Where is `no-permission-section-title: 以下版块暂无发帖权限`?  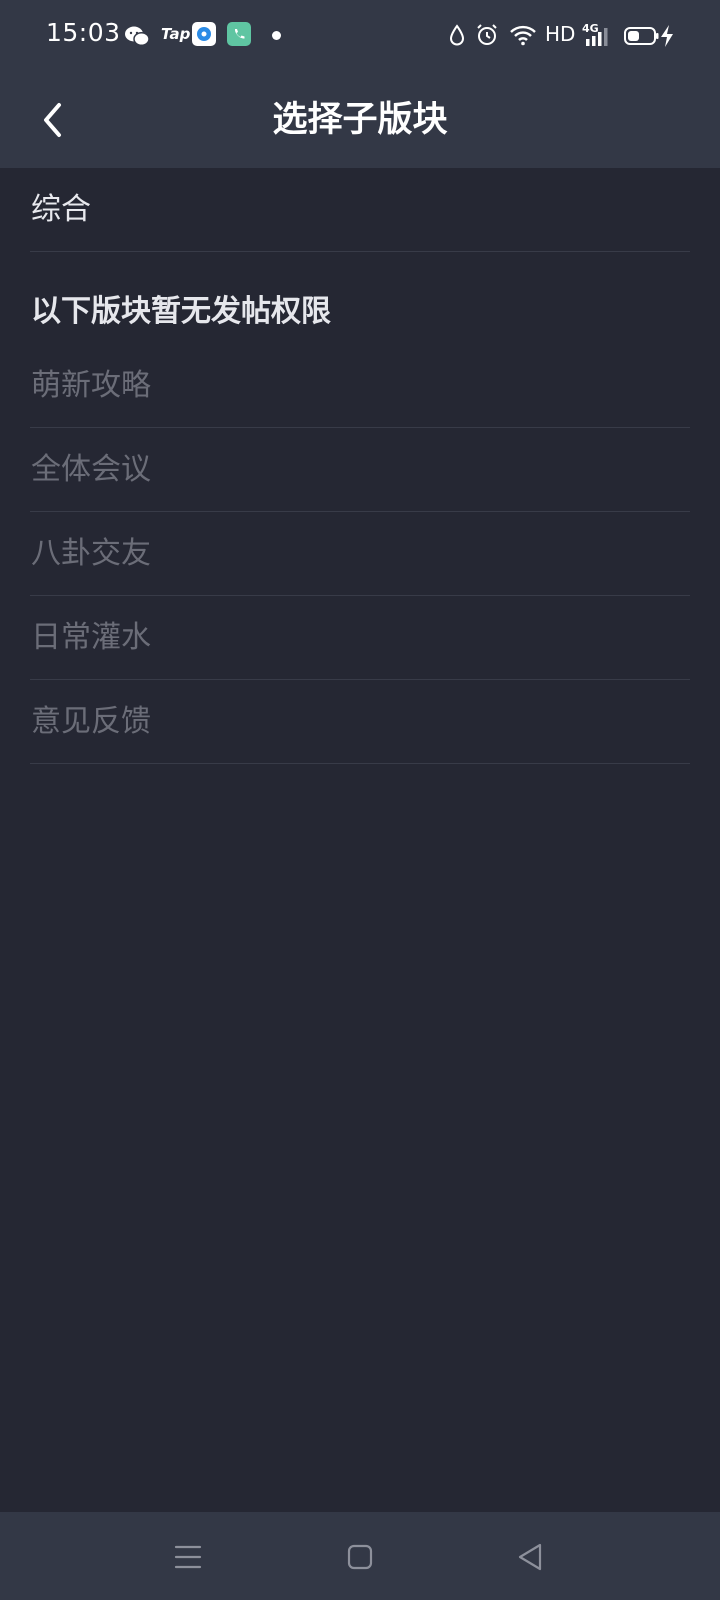
no-permission-section-title: 以下版块暂无发帖权限 is located at coordinates (181, 311).